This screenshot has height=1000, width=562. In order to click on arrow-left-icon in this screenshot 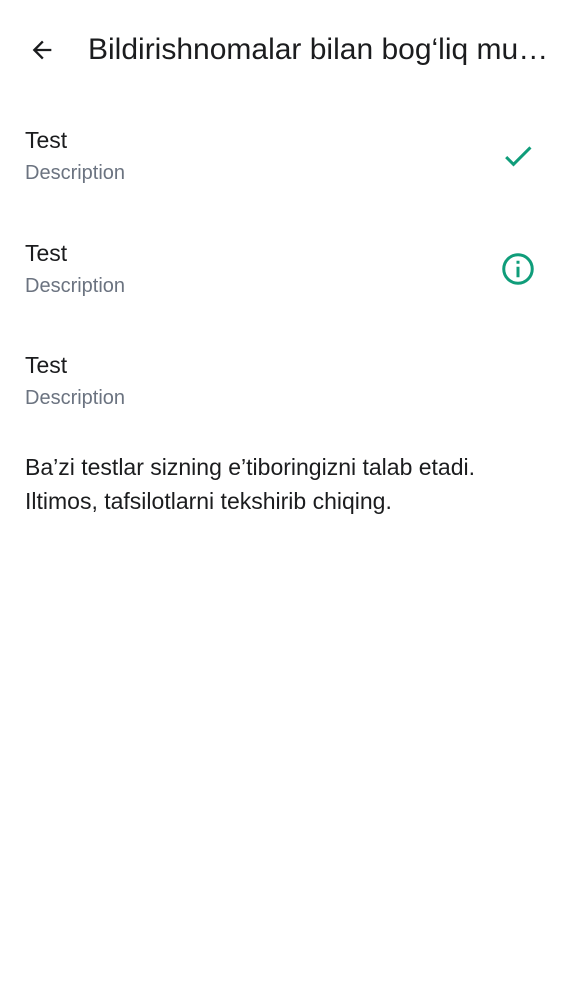, I will do `click(42, 50)`.